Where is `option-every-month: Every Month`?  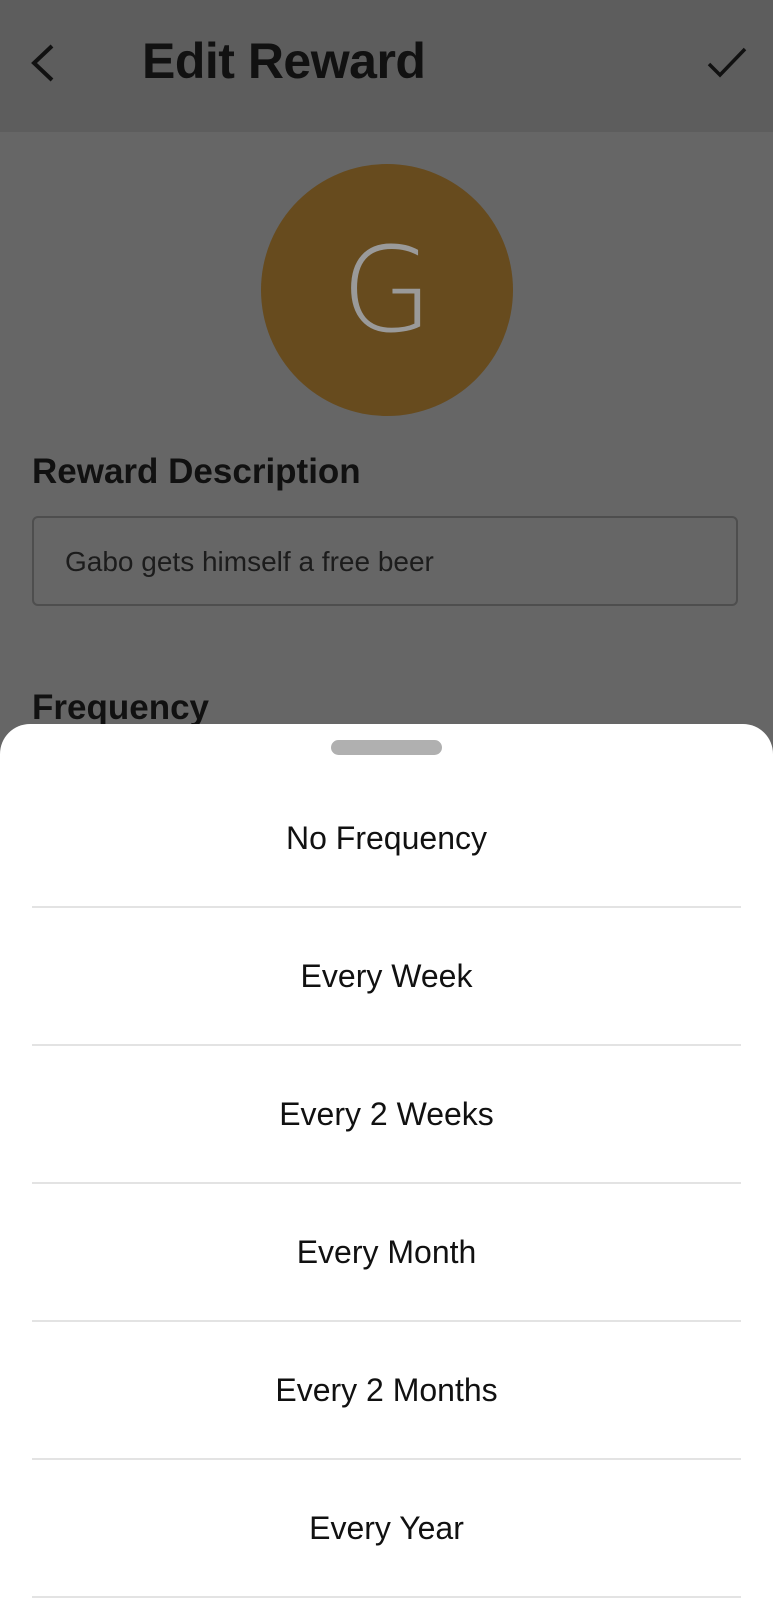 option-every-month: Every Month is located at coordinates (386, 1253).